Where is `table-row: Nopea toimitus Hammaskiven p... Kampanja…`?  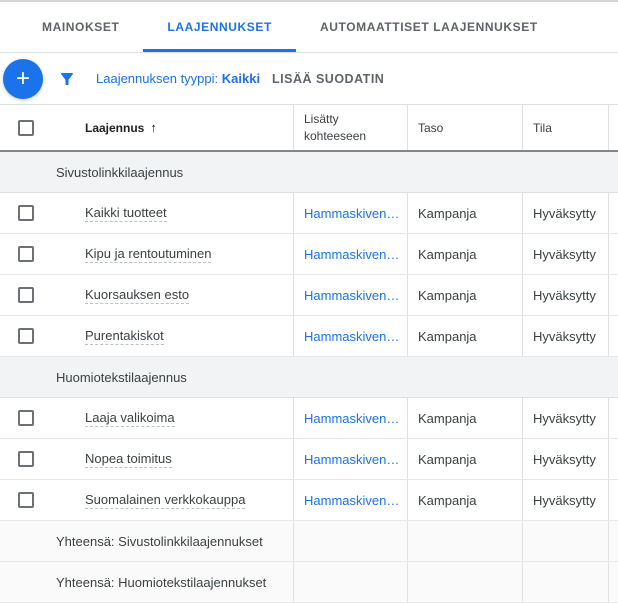 table-row: Nopea toimitus Hammaskiven p... Kampanja… is located at coordinates (309, 459).